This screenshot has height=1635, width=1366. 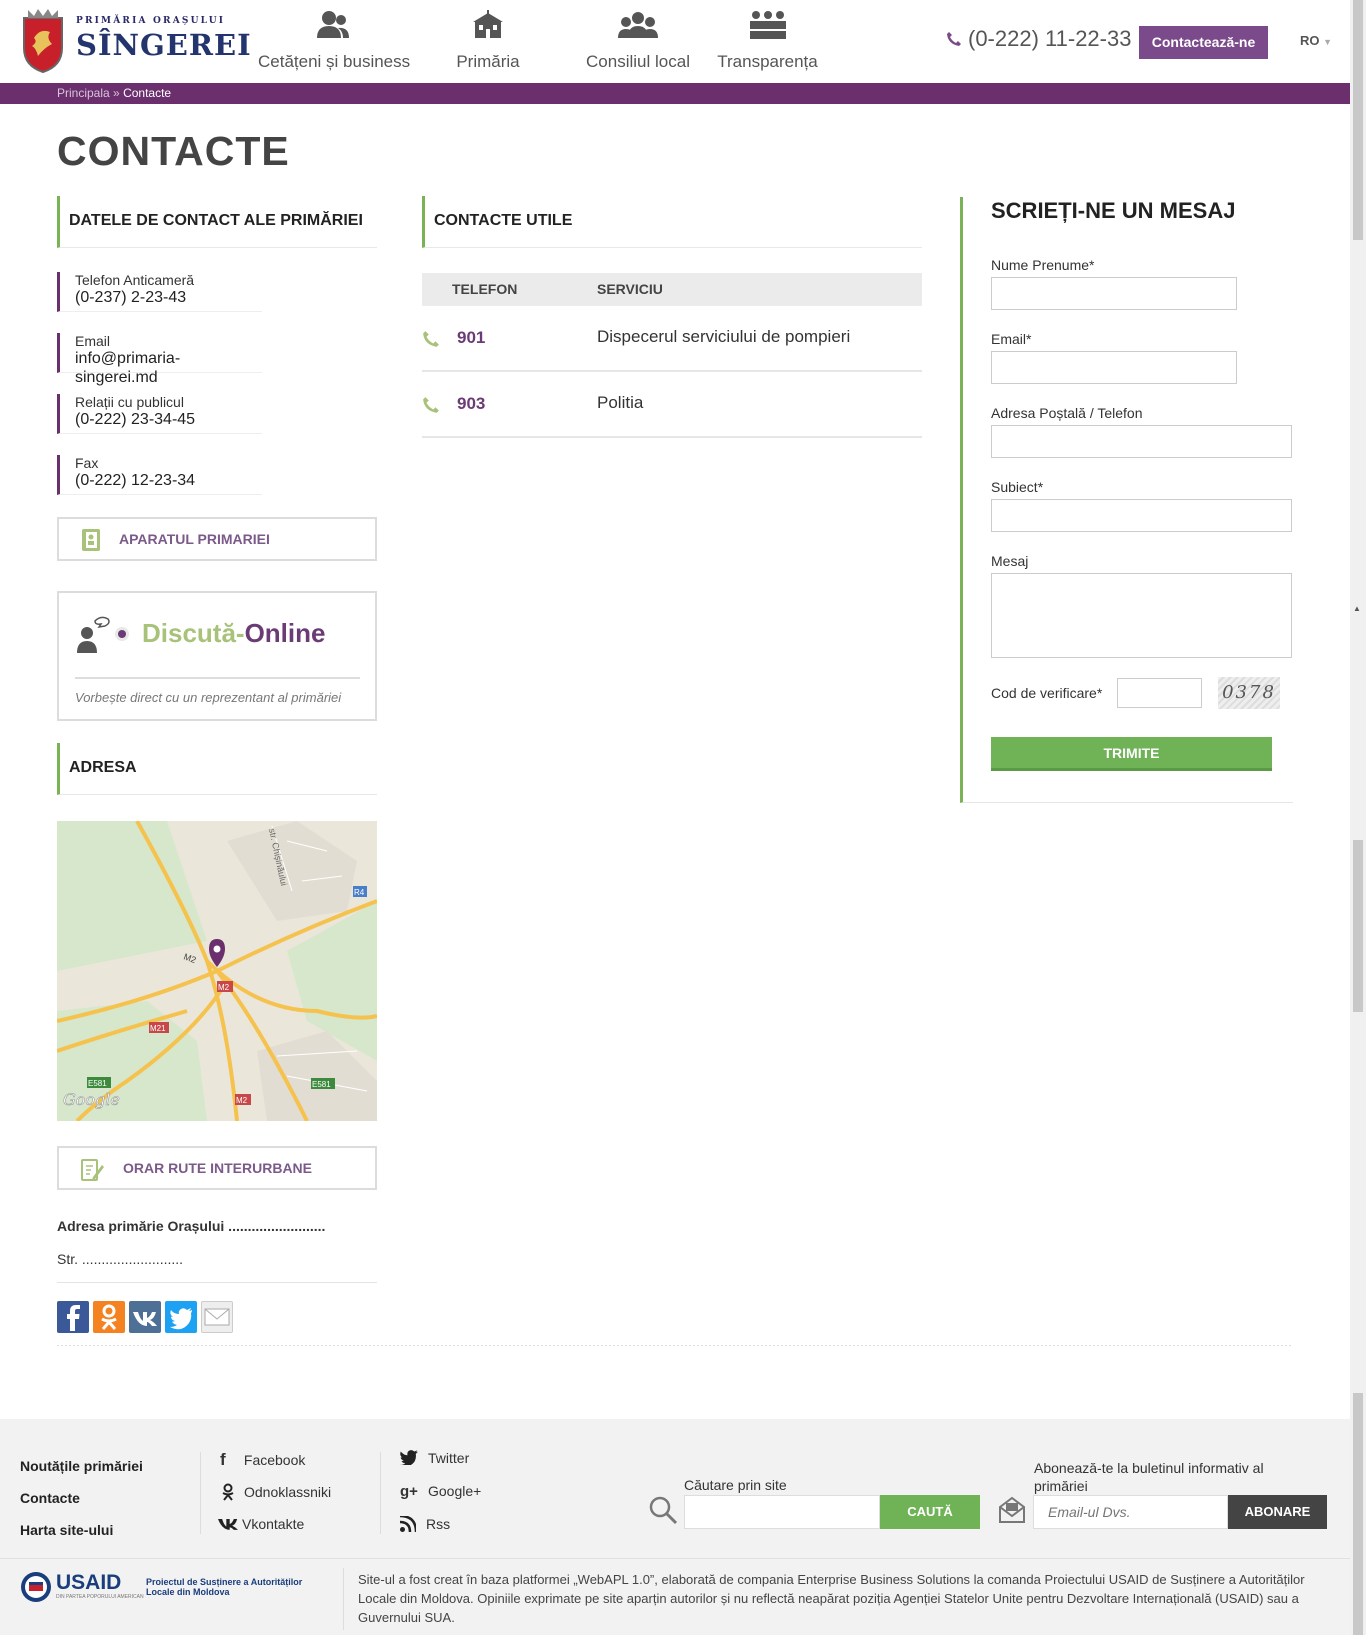 What do you see at coordinates (262, 1460) in the screenshot?
I see `footer-facebook-link: f Facebook` at bounding box center [262, 1460].